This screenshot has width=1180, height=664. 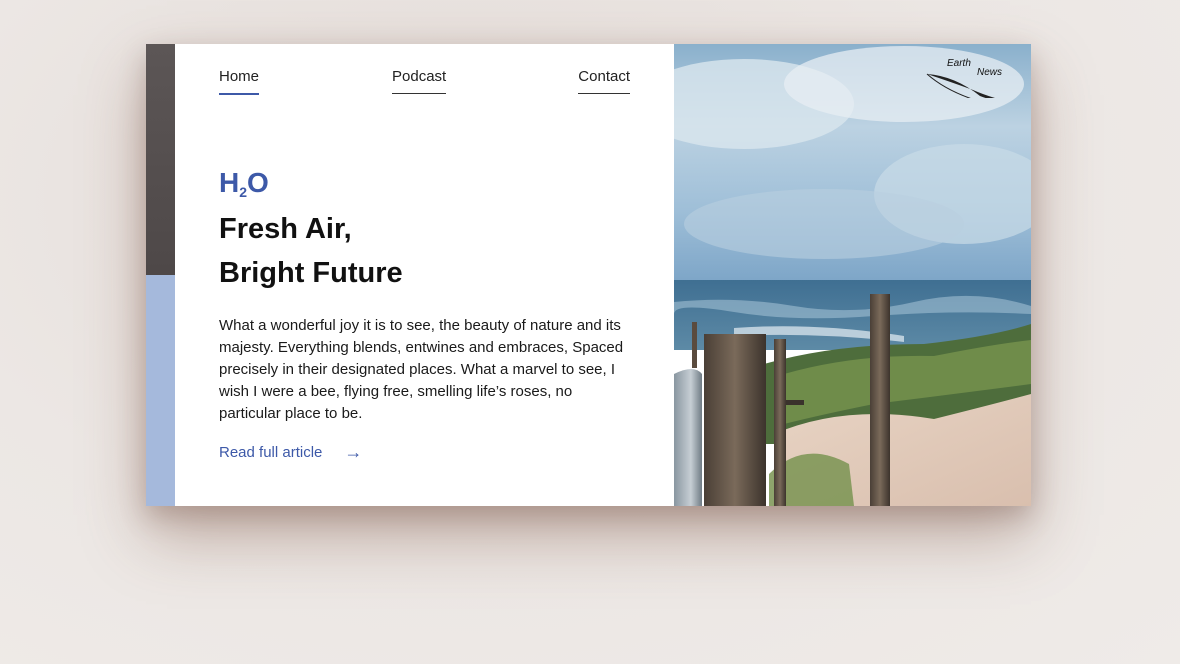 What do you see at coordinates (160, 390) in the screenshot?
I see `accent-bar-light` at bounding box center [160, 390].